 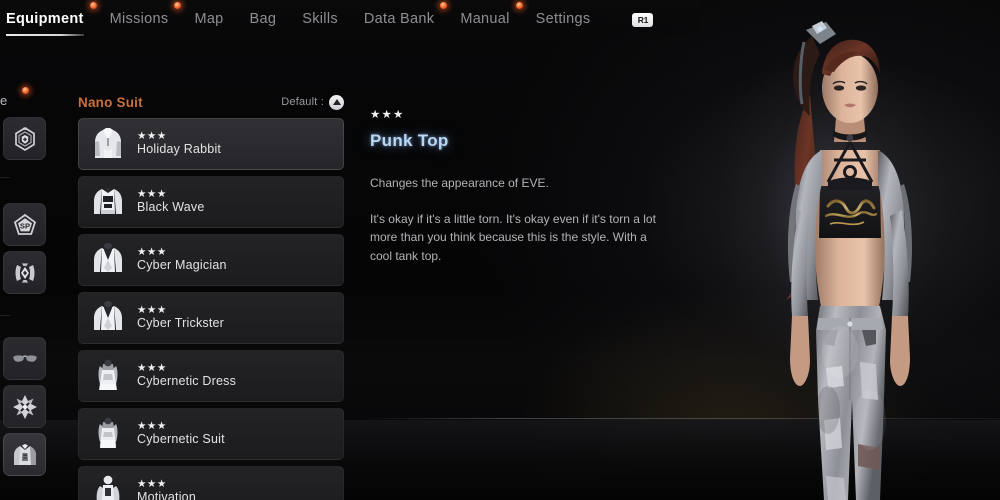 What do you see at coordinates (849, 260) in the screenshot?
I see `character-model-eve` at bounding box center [849, 260].